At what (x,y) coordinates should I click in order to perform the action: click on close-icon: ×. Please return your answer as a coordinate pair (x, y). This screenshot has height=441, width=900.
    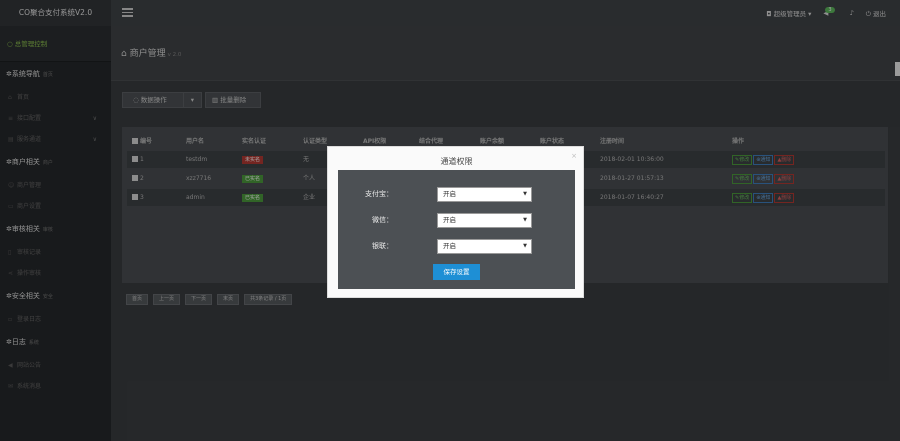
    Looking at the image, I should click on (574, 156).